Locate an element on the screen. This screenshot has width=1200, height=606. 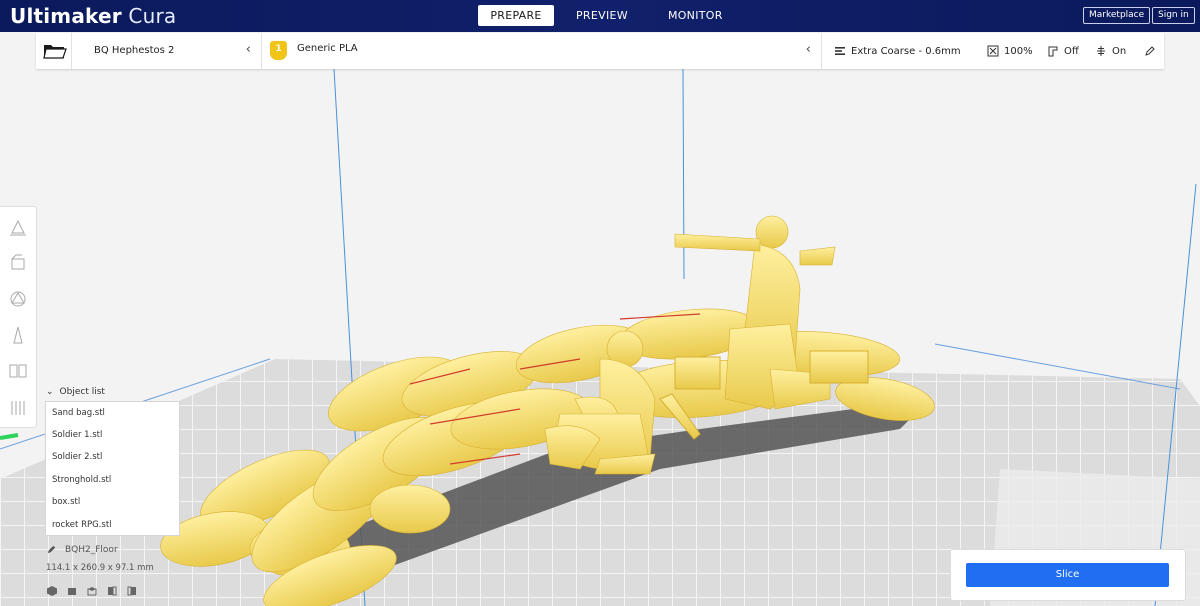
infill-item: 100% is located at coordinates (1010, 51).